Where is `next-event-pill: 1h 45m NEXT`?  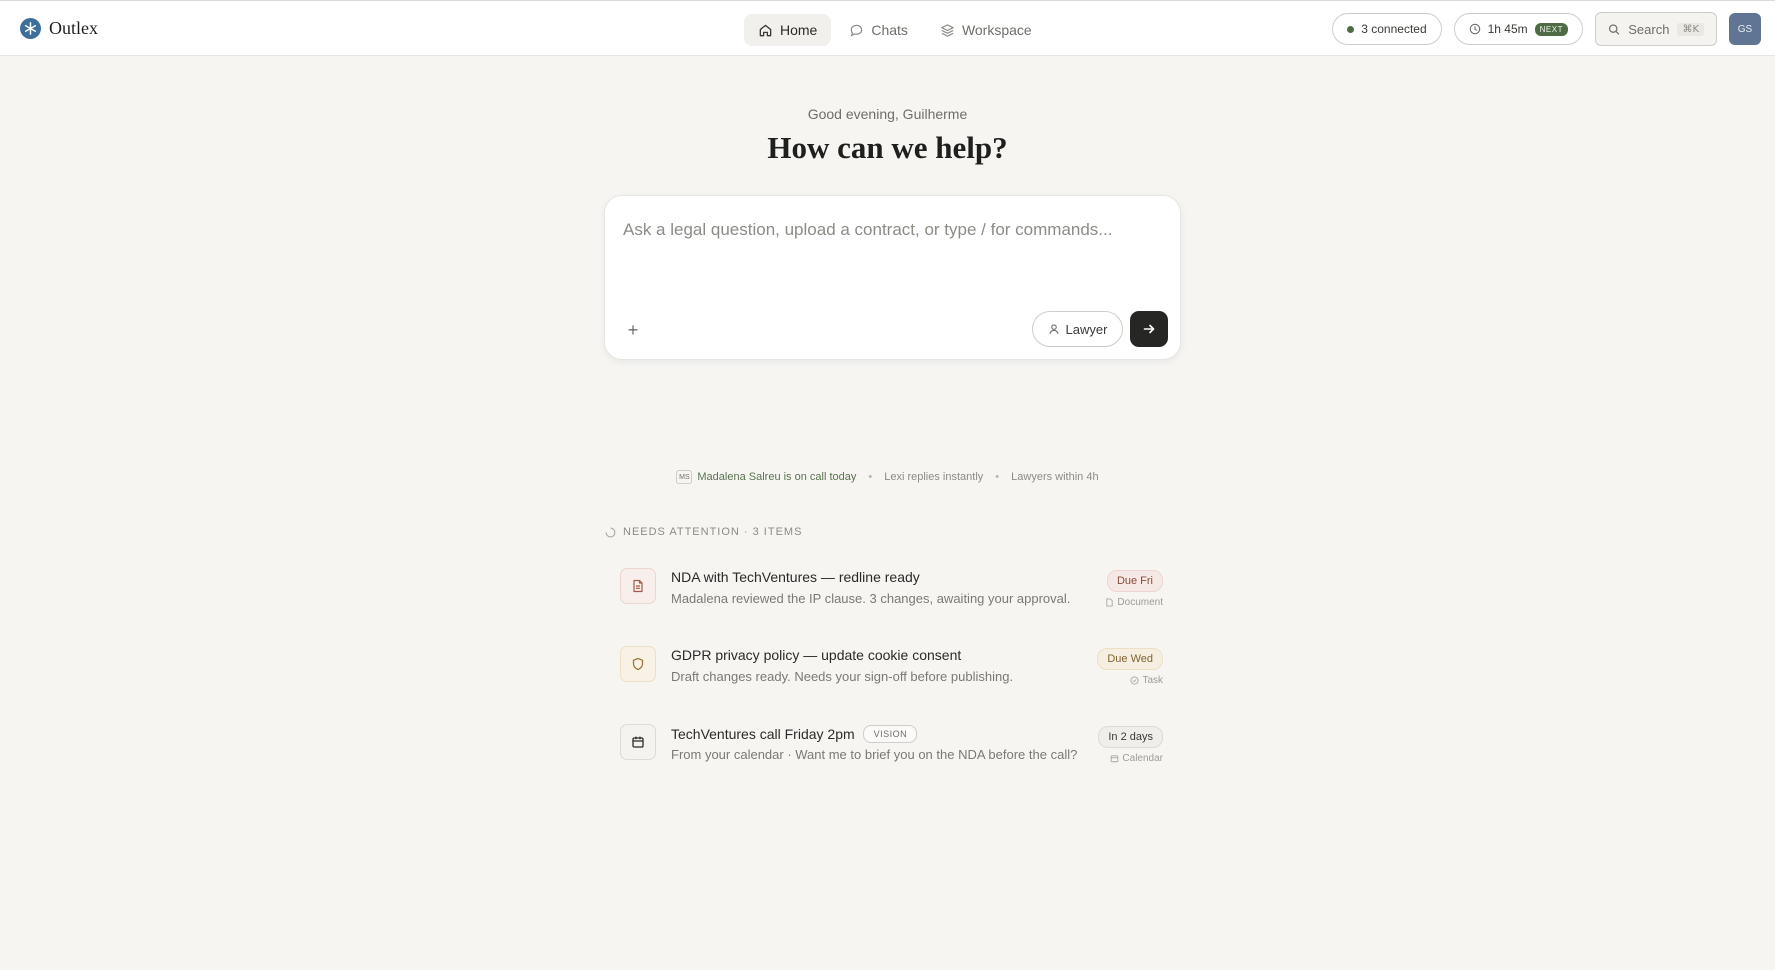
next-event-pill: 1h 45m NEXT is located at coordinates (1518, 29).